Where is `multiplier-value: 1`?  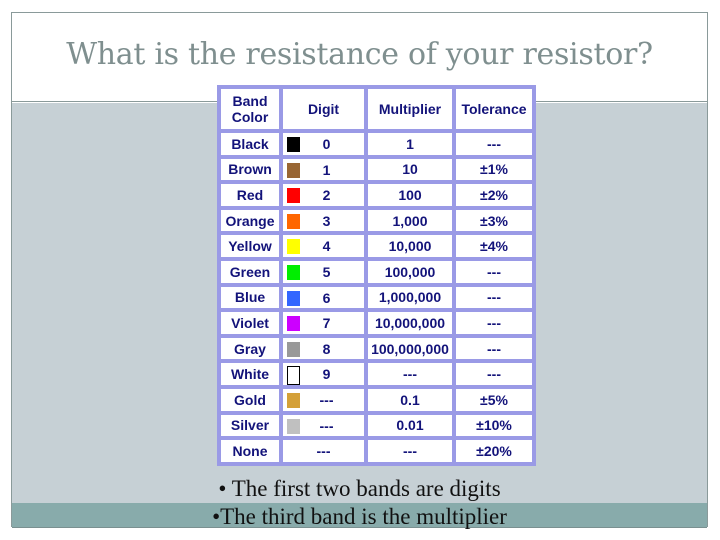
multiplier-value: 1 is located at coordinates (410, 144).